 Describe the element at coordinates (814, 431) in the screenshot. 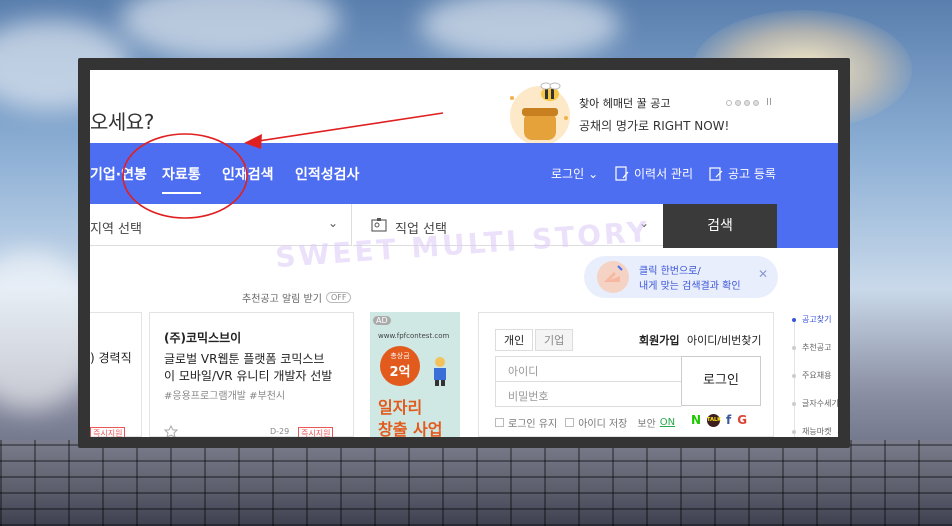

I see `sidenav-item-talent-market: 재능마켓` at that location.